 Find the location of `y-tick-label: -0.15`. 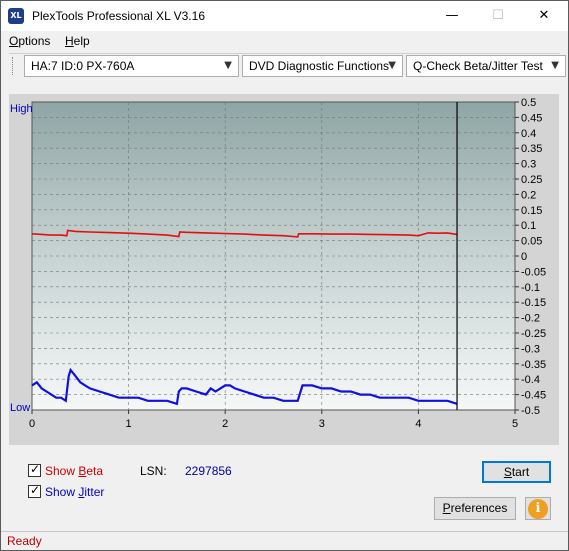

y-tick-label: -0.15 is located at coordinates (533, 303).